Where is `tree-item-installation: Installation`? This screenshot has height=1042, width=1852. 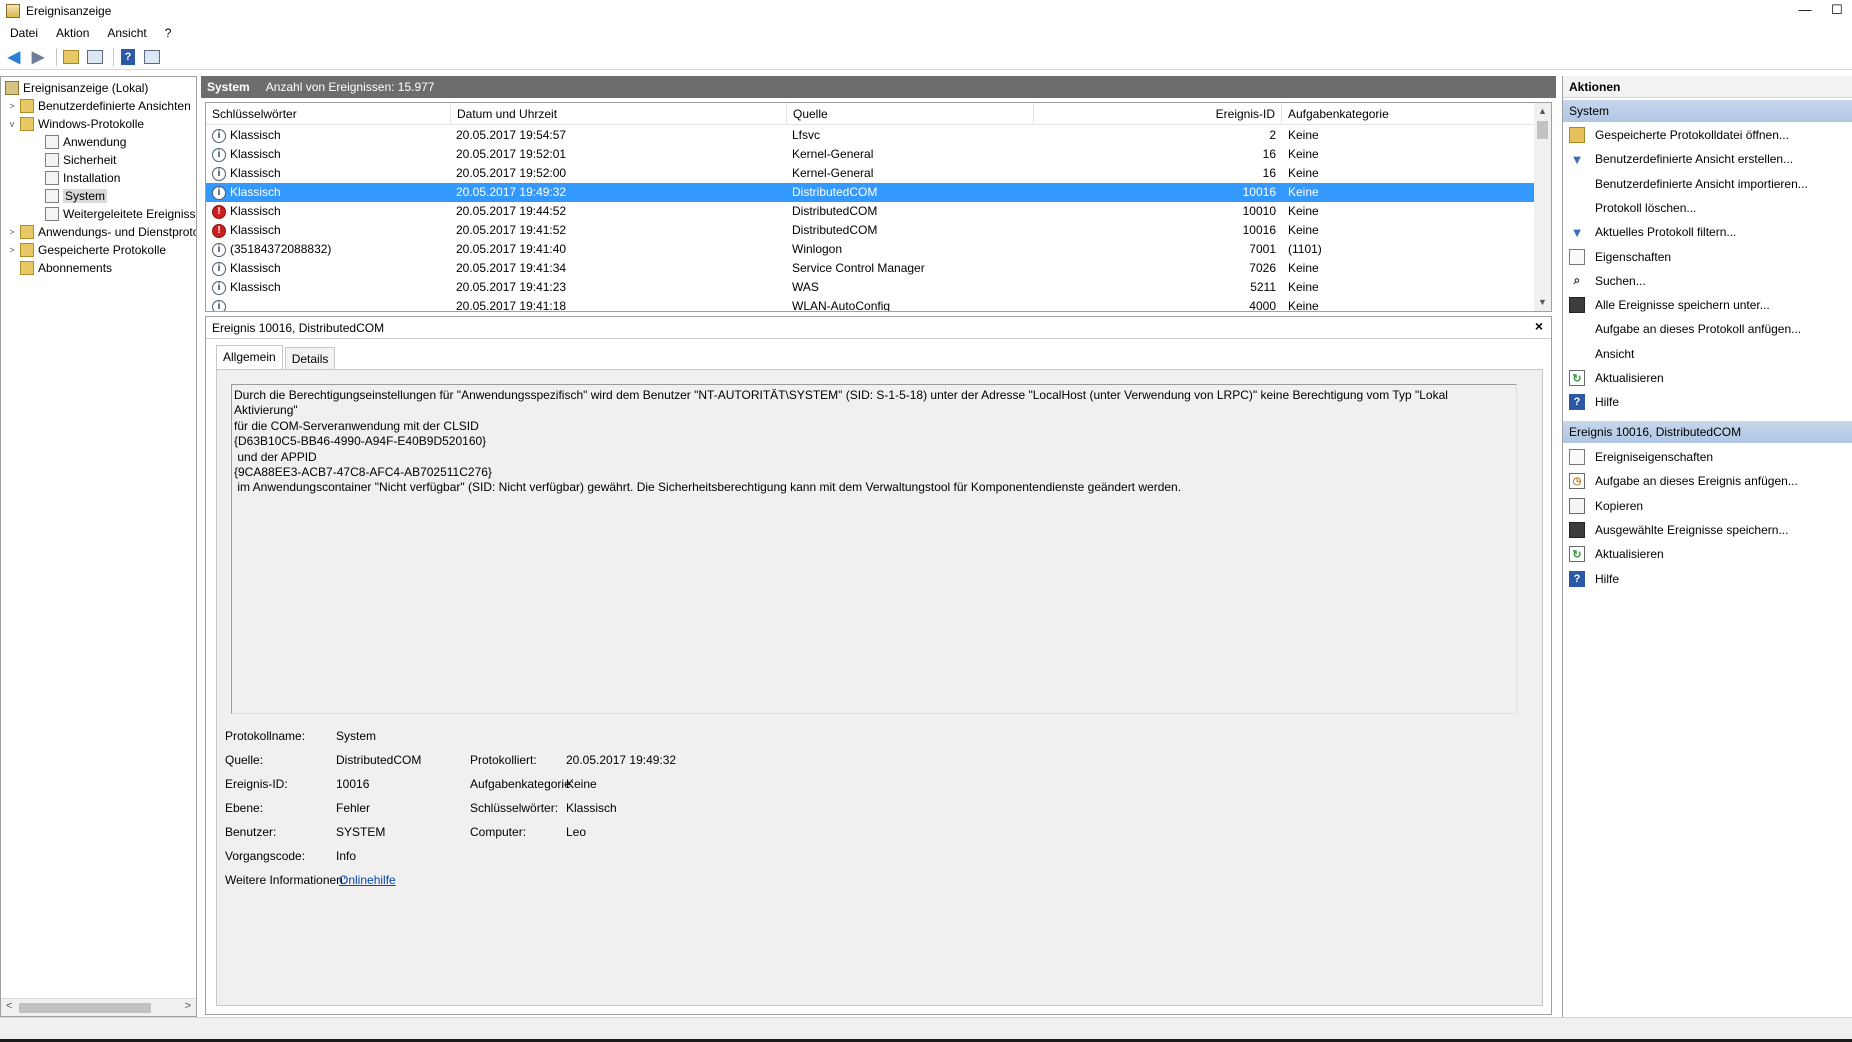
tree-item-installation: Installation is located at coordinates (82, 178).